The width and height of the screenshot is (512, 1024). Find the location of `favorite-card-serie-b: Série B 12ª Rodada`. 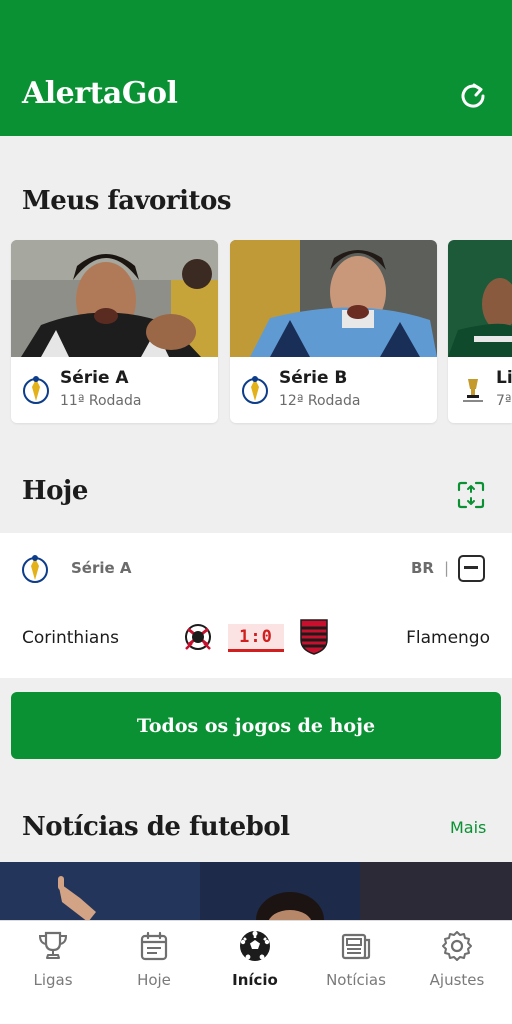

favorite-card-serie-b: Série B 12ª Rodada is located at coordinates (333, 331).